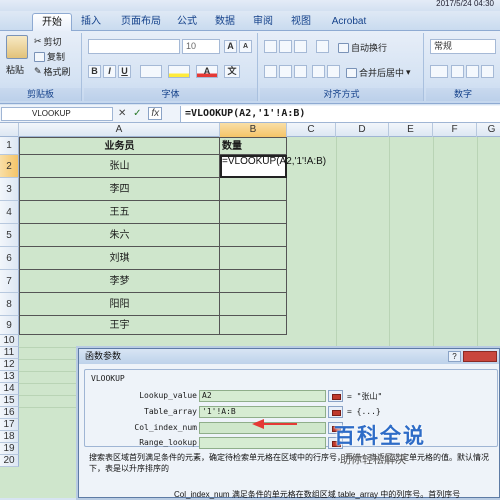 The image size is (500, 500). Describe the element at coordinates (253, 212) in the screenshot. I see `cell-b4` at that location.